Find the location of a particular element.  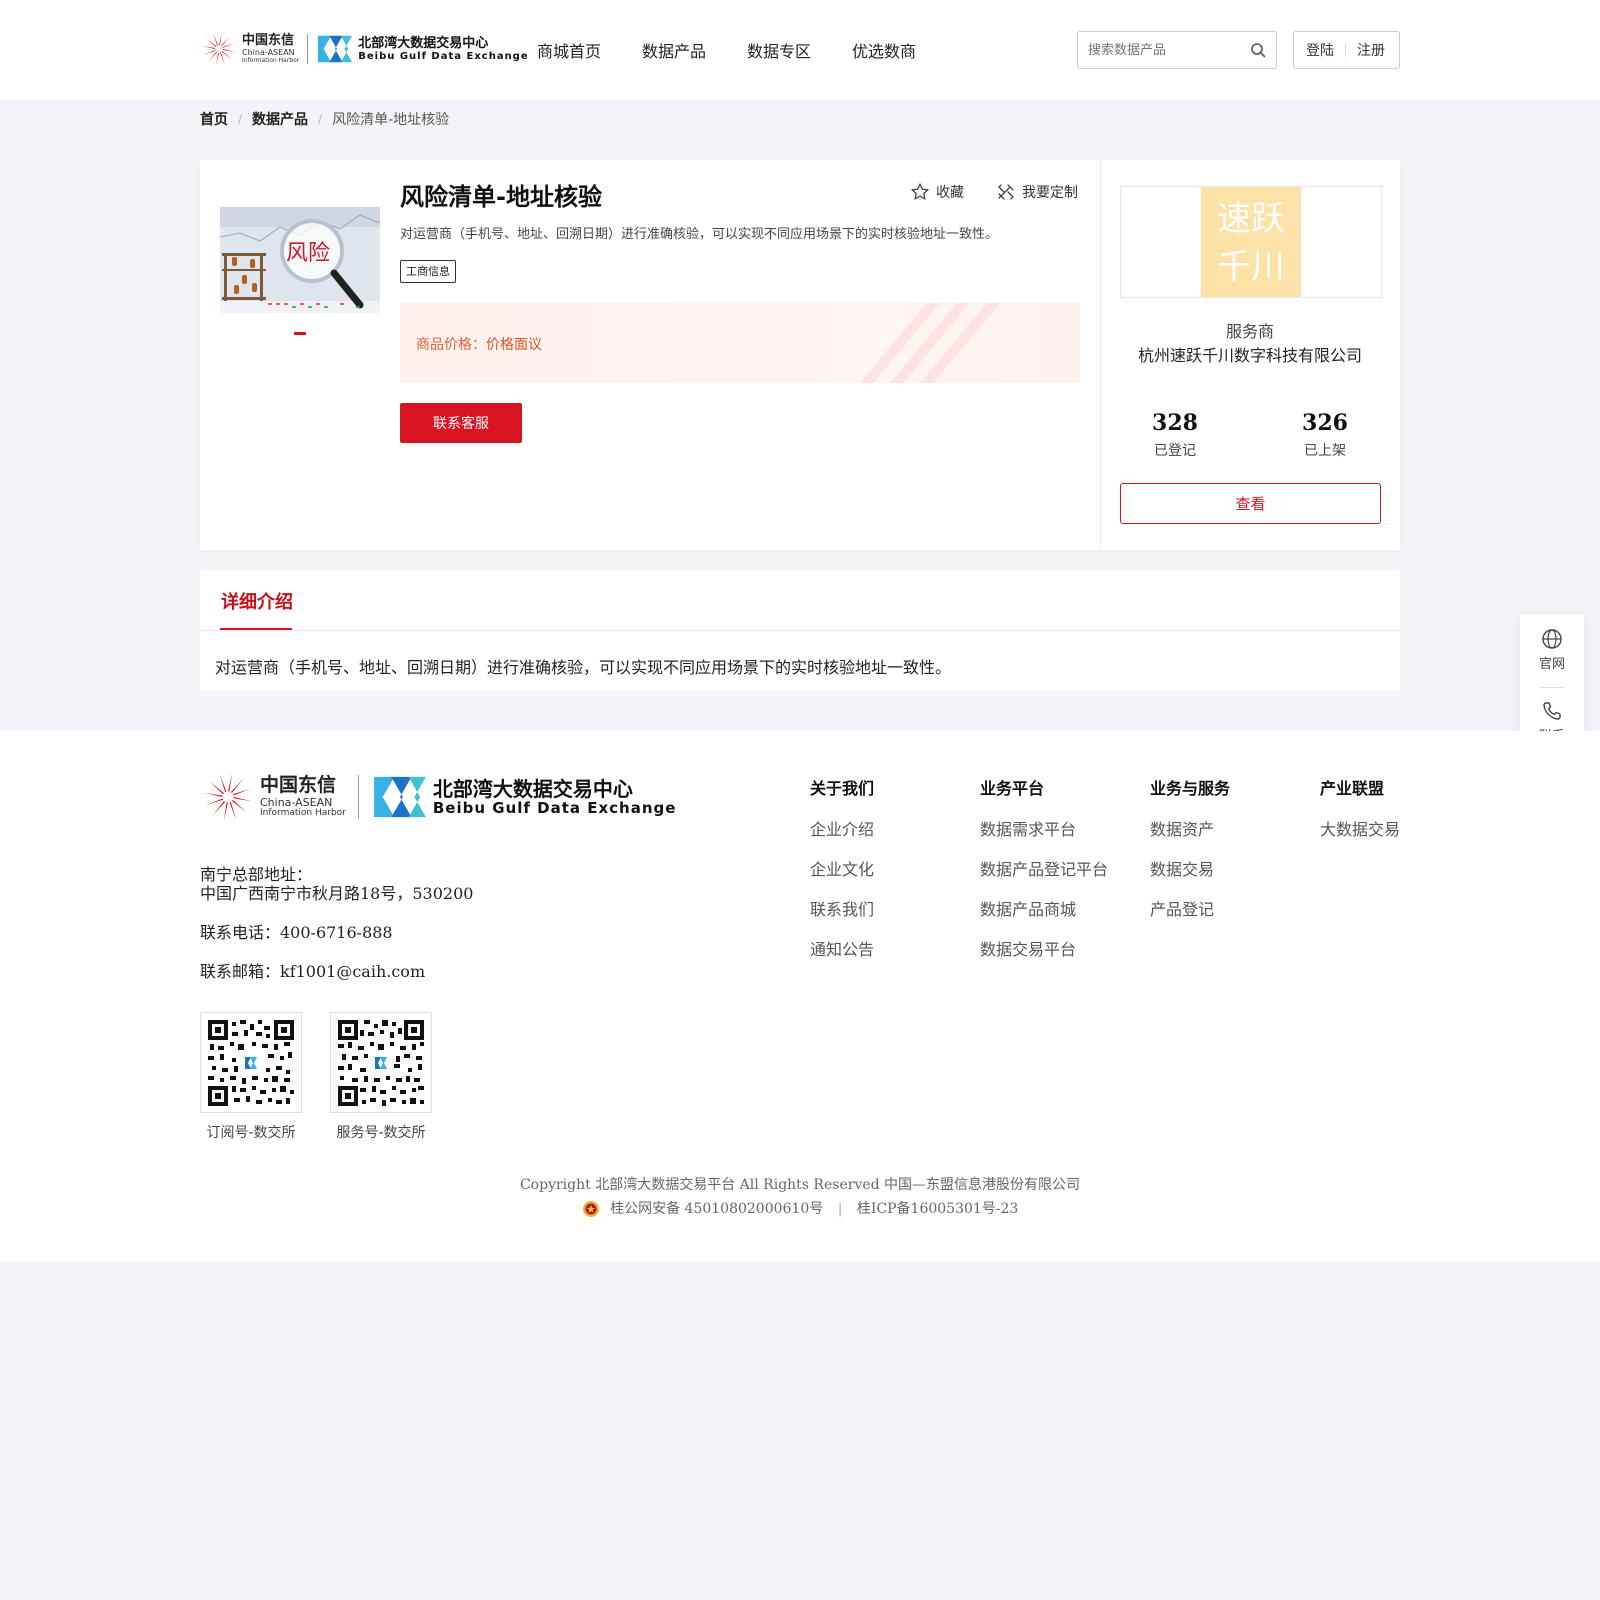

stat-listed-value: 326 is located at coordinates (1325, 423).